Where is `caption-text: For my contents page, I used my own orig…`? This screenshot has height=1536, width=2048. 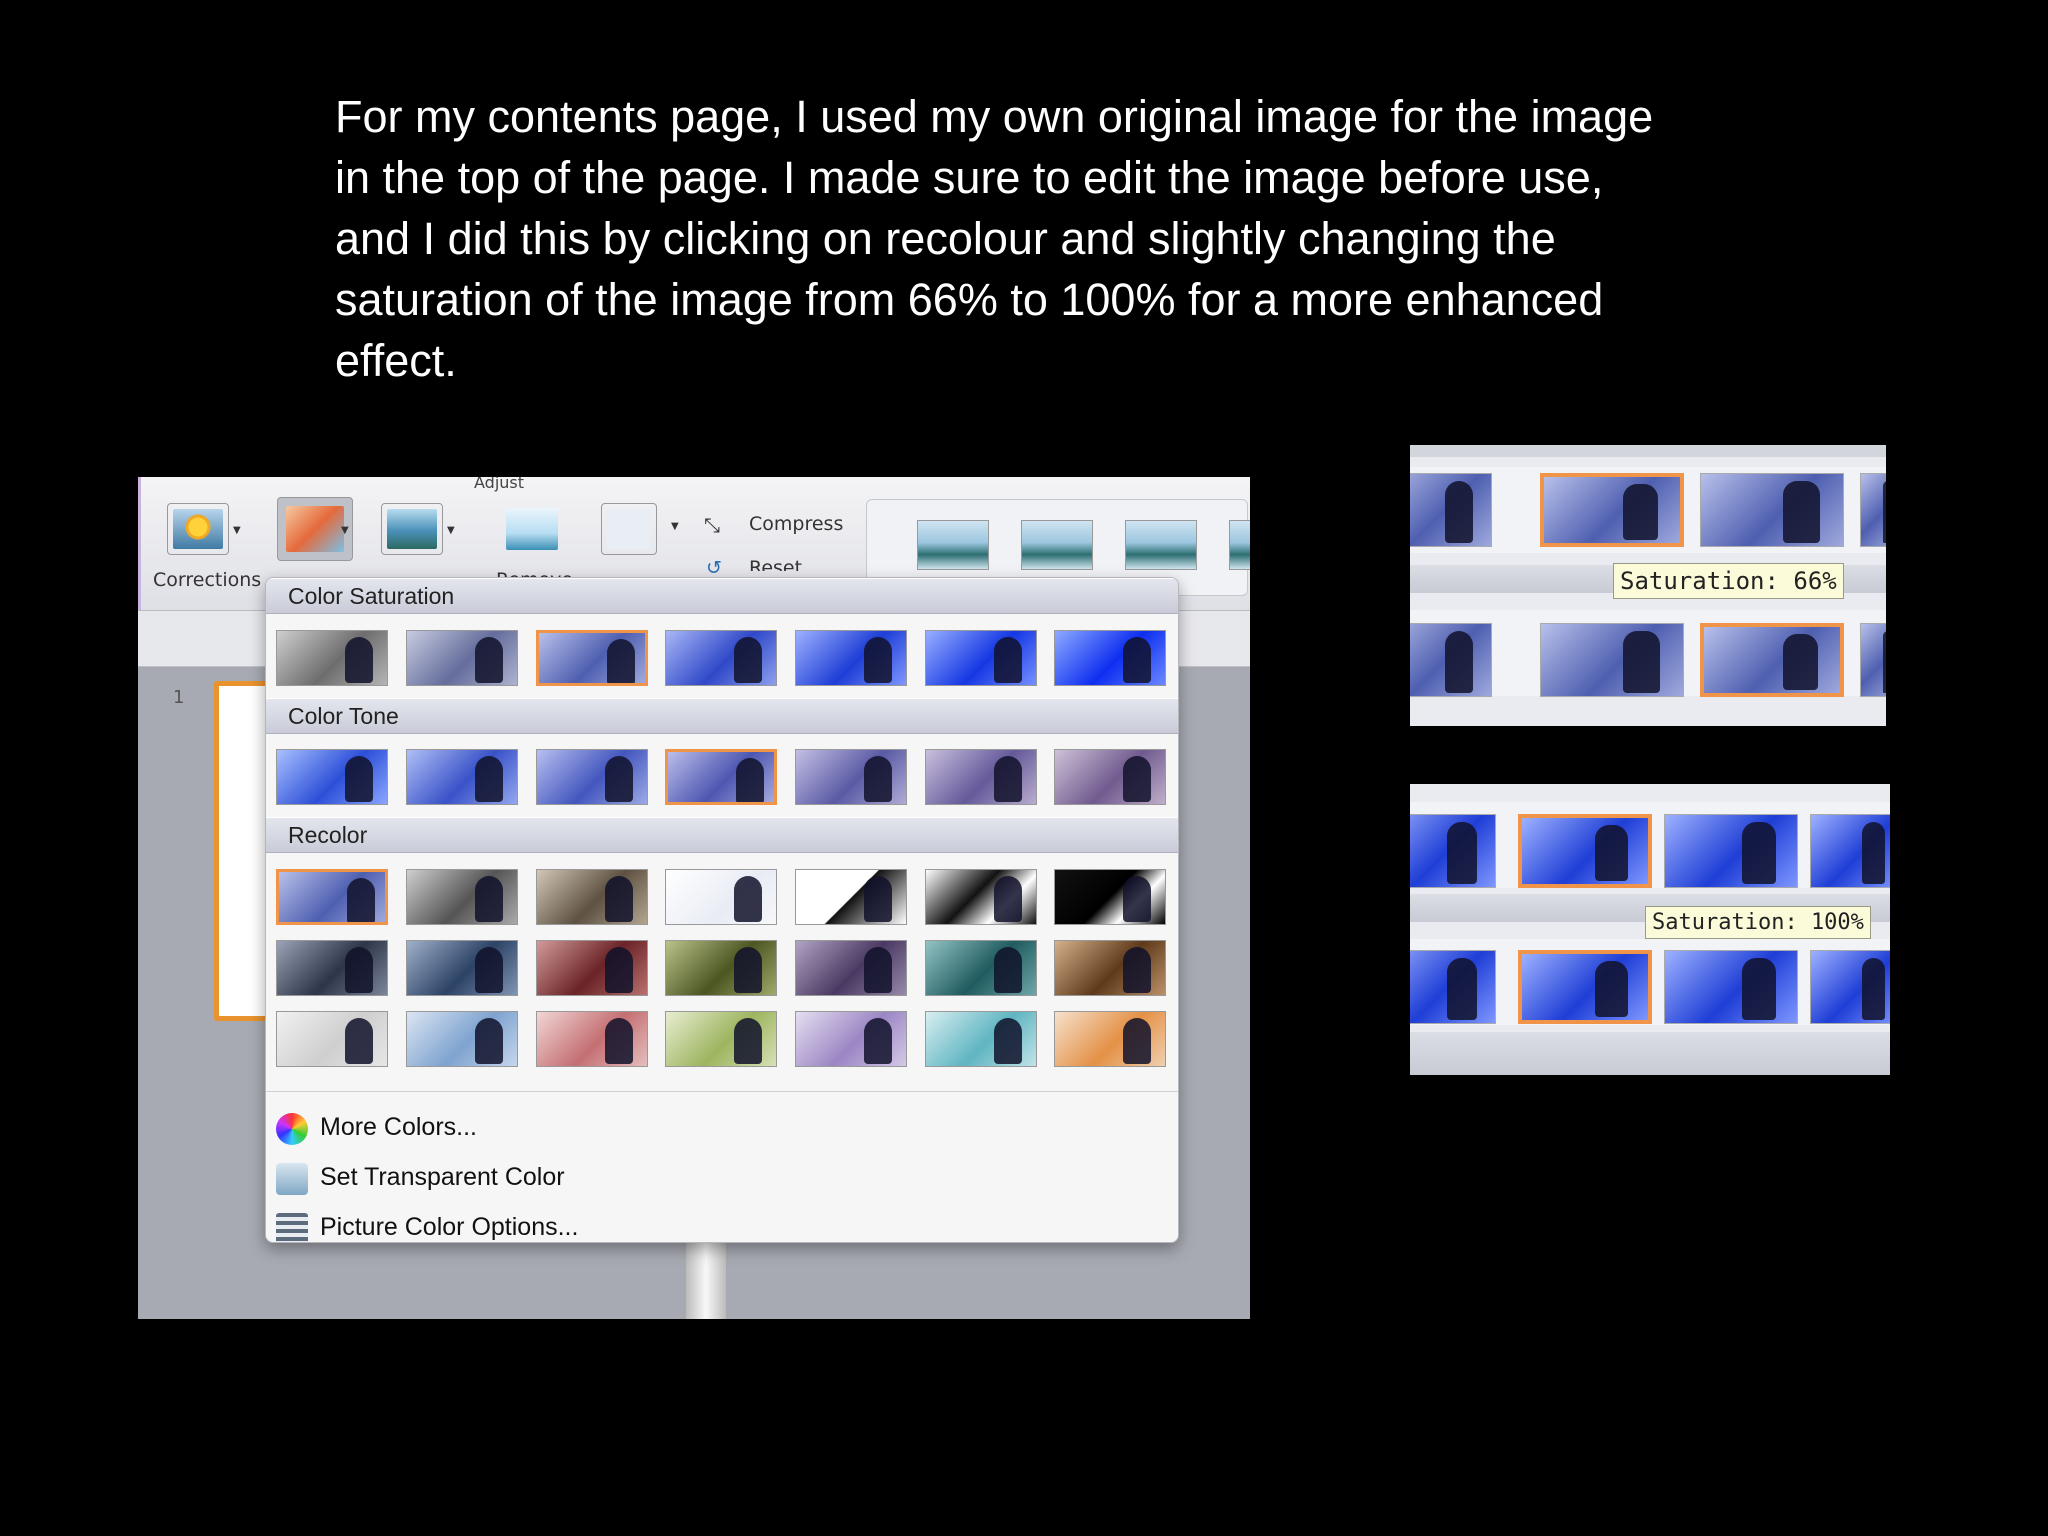
caption-text: For my contents page, I used my own orig… is located at coordinates (1045, 238).